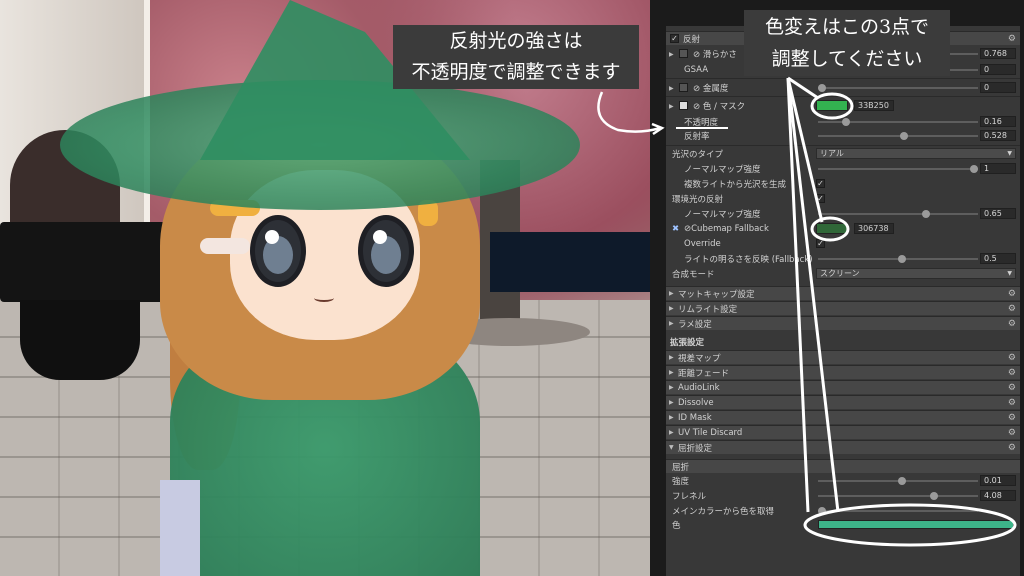 Image resolution: width=1024 pixels, height=576 pixels. What do you see at coordinates (898, 496) in the screenshot?
I see `fresnel-slider` at bounding box center [898, 496].